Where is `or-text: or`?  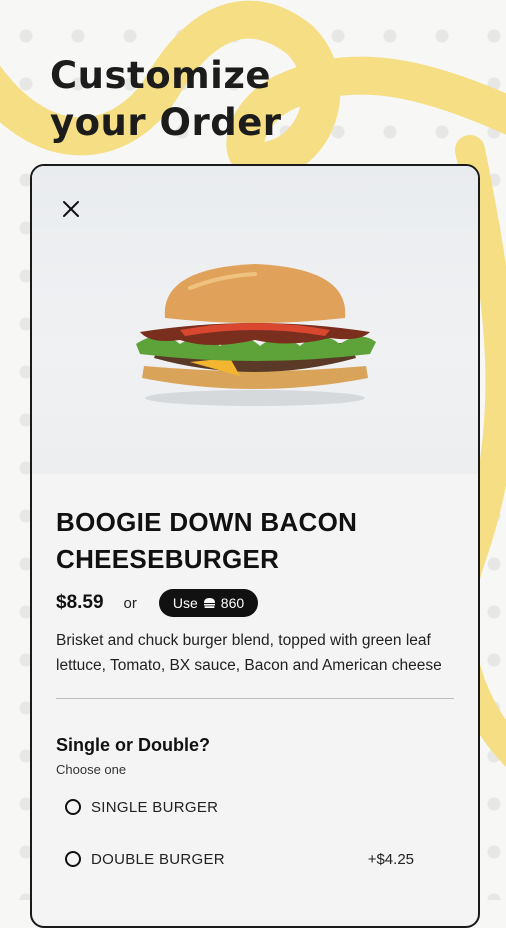 or-text: or is located at coordinates (130, 603).